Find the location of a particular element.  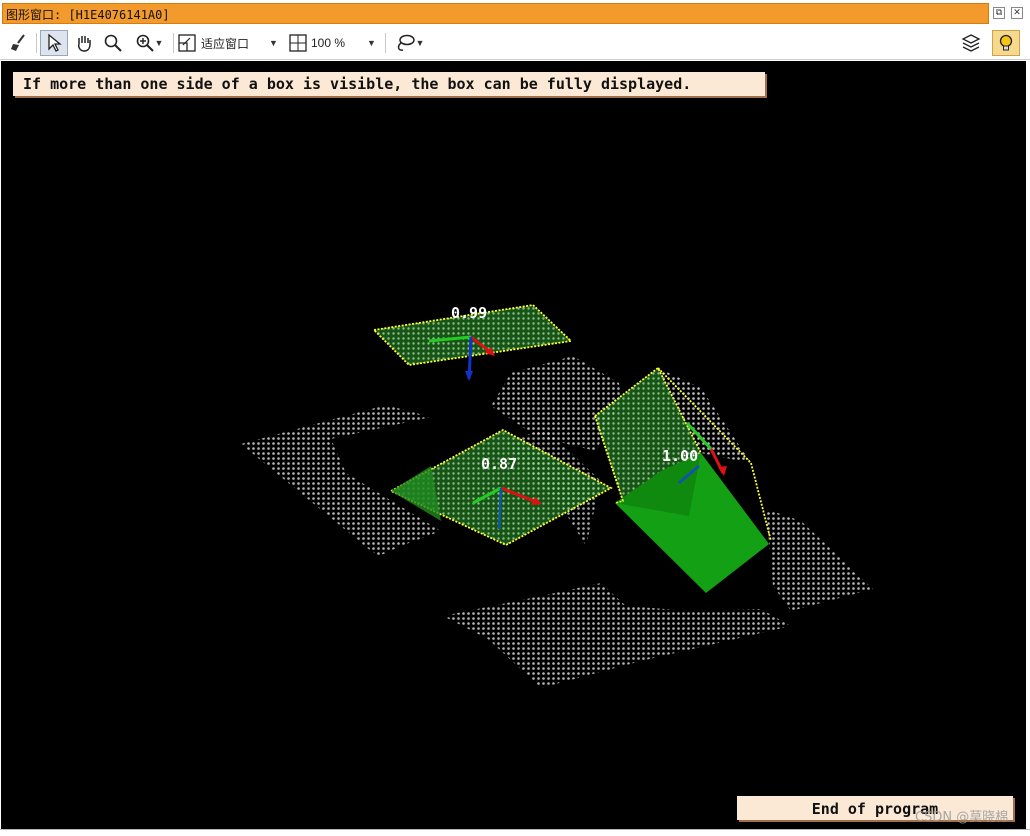

zoom-percent-dropdown: 100 % ▼ is located at coordinates (335, 43).